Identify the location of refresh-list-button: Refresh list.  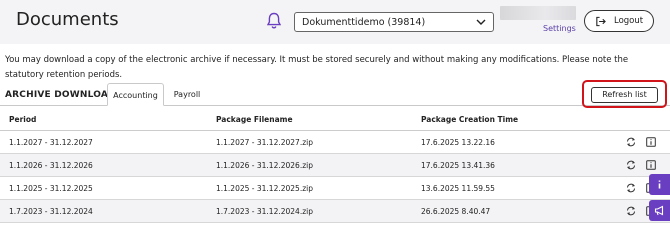
(624, 95).